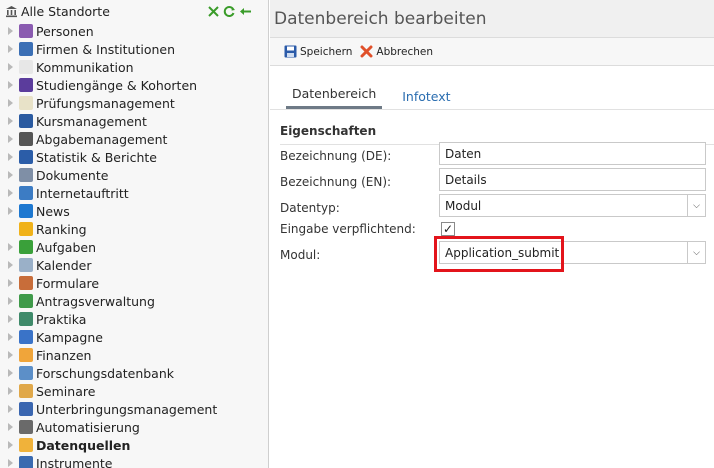 Image resolution: width=714 pixels, height=468 pixels. What do you see at coordinates (572, 252) in the screenshot?
I see `module-select: Application_submit ⌵` at bounding box center [572, 252].